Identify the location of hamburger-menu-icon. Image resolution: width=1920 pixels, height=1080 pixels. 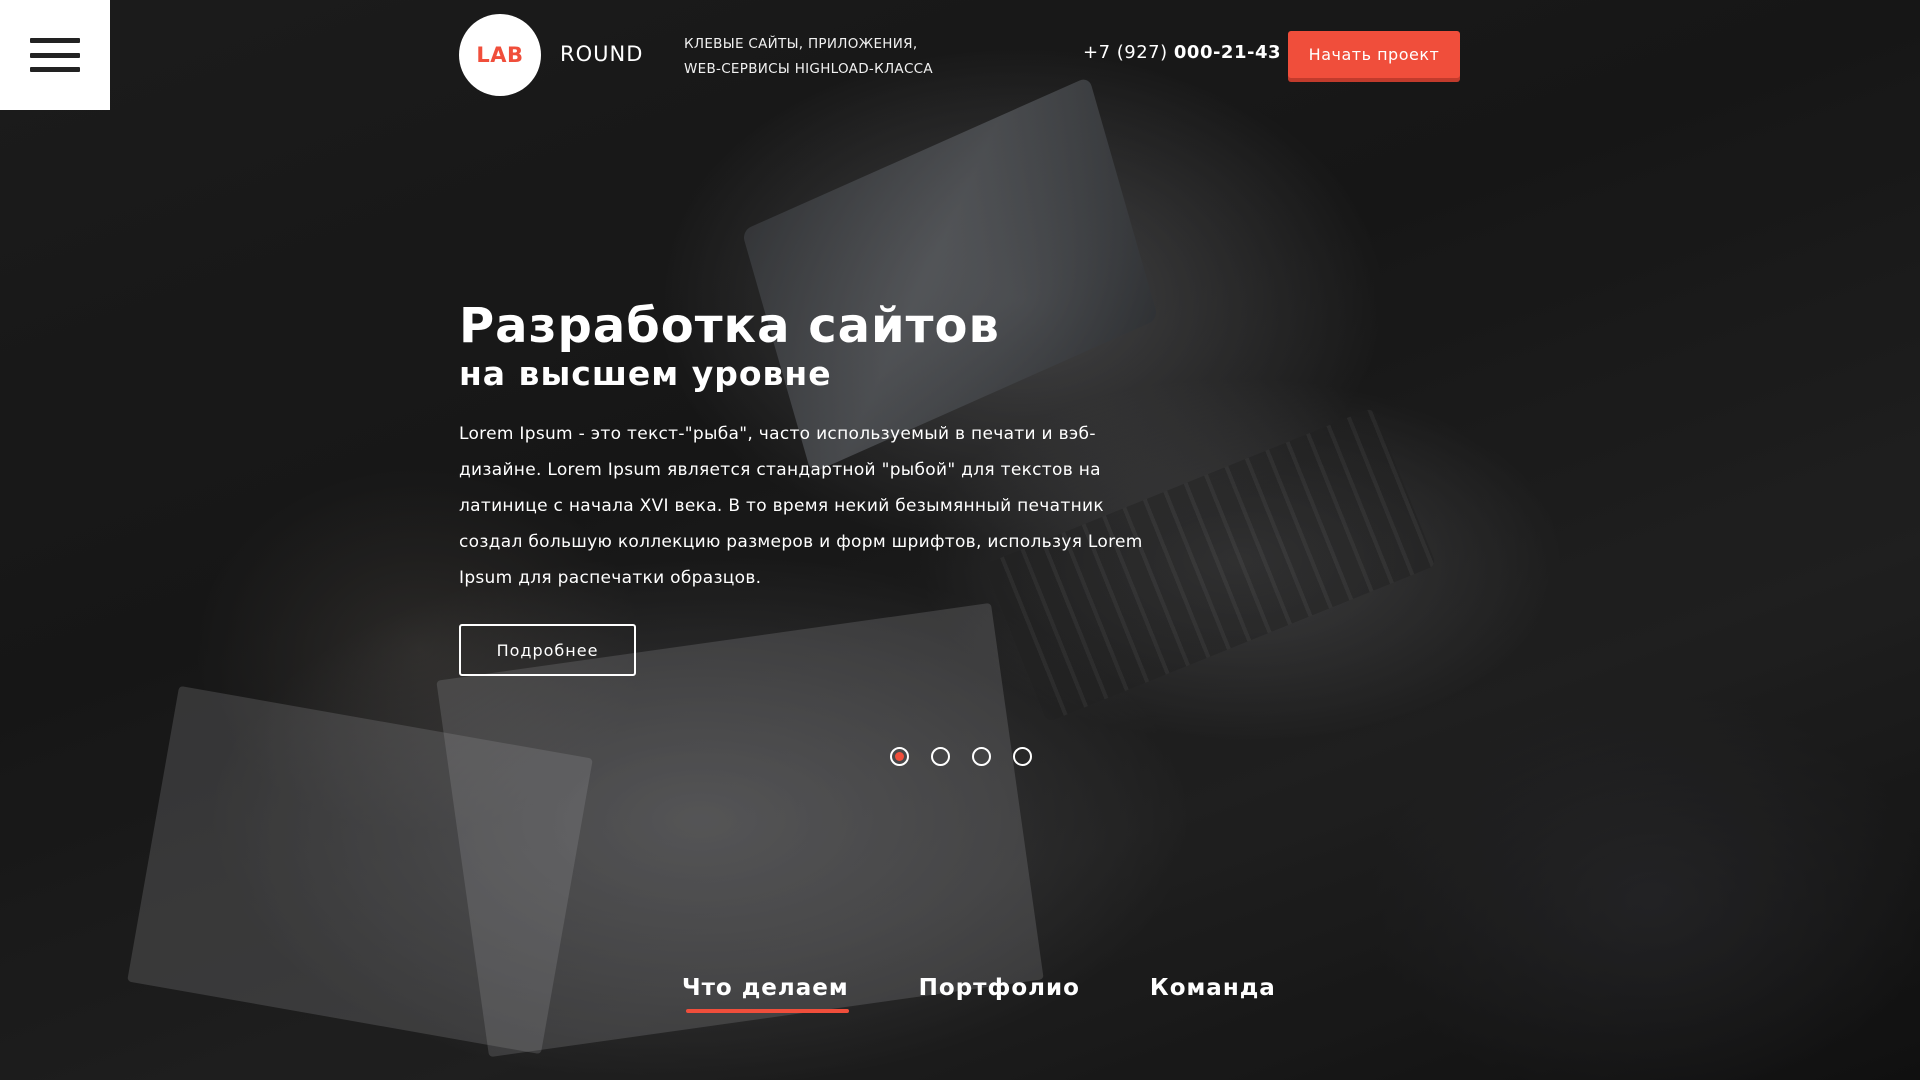
(55, 55).